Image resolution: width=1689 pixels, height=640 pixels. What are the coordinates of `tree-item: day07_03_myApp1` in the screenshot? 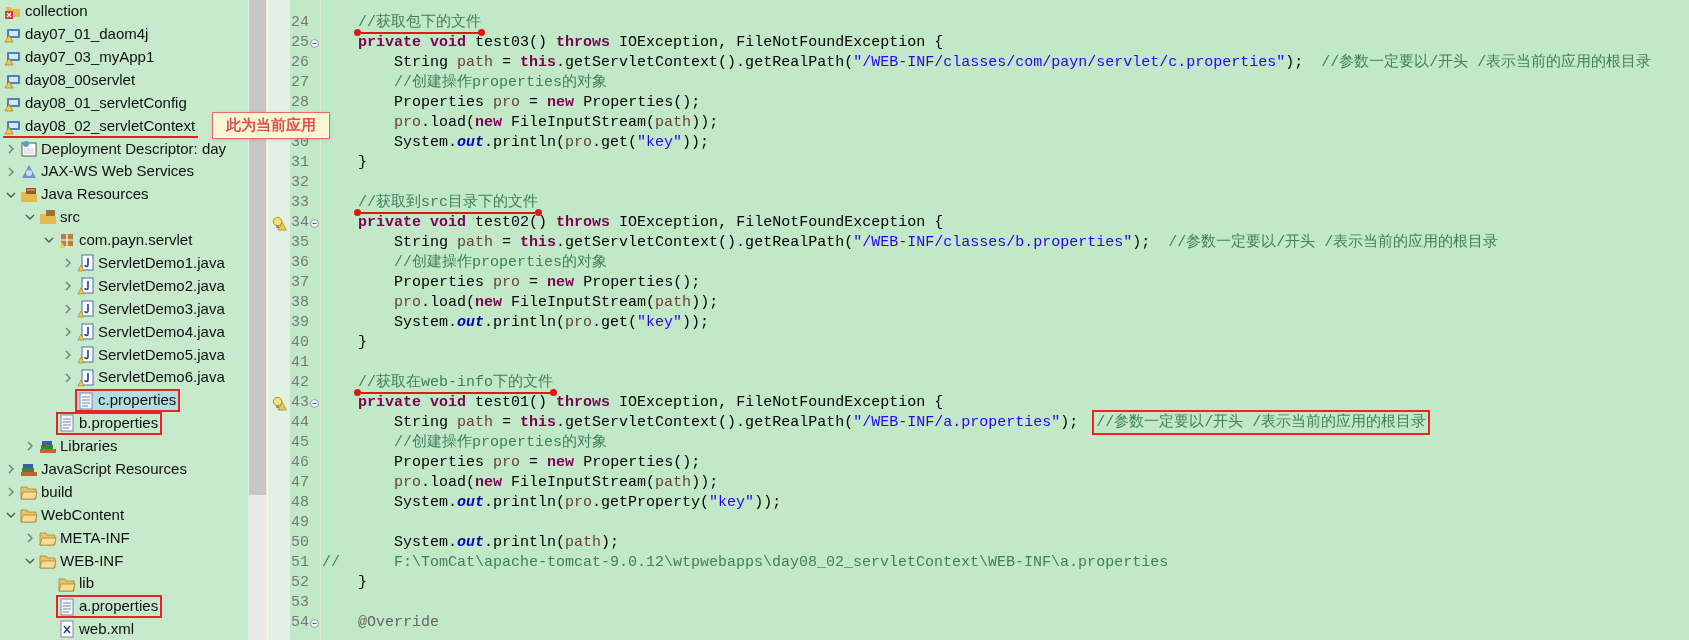 It's located at (80, 57).